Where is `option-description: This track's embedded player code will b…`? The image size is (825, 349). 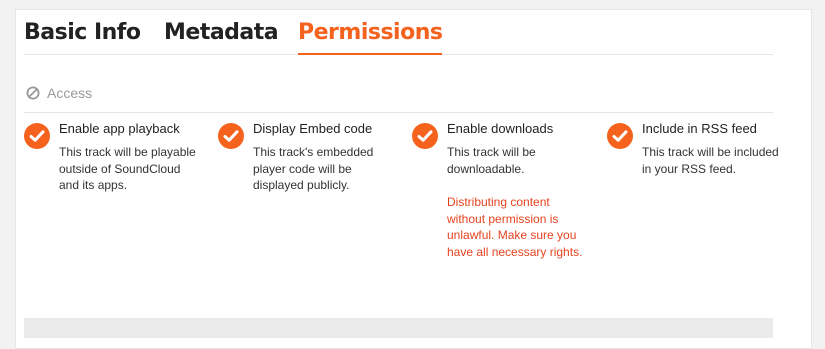 option-description: This track's embedded player code will b… is located at coordinates (313, 168).